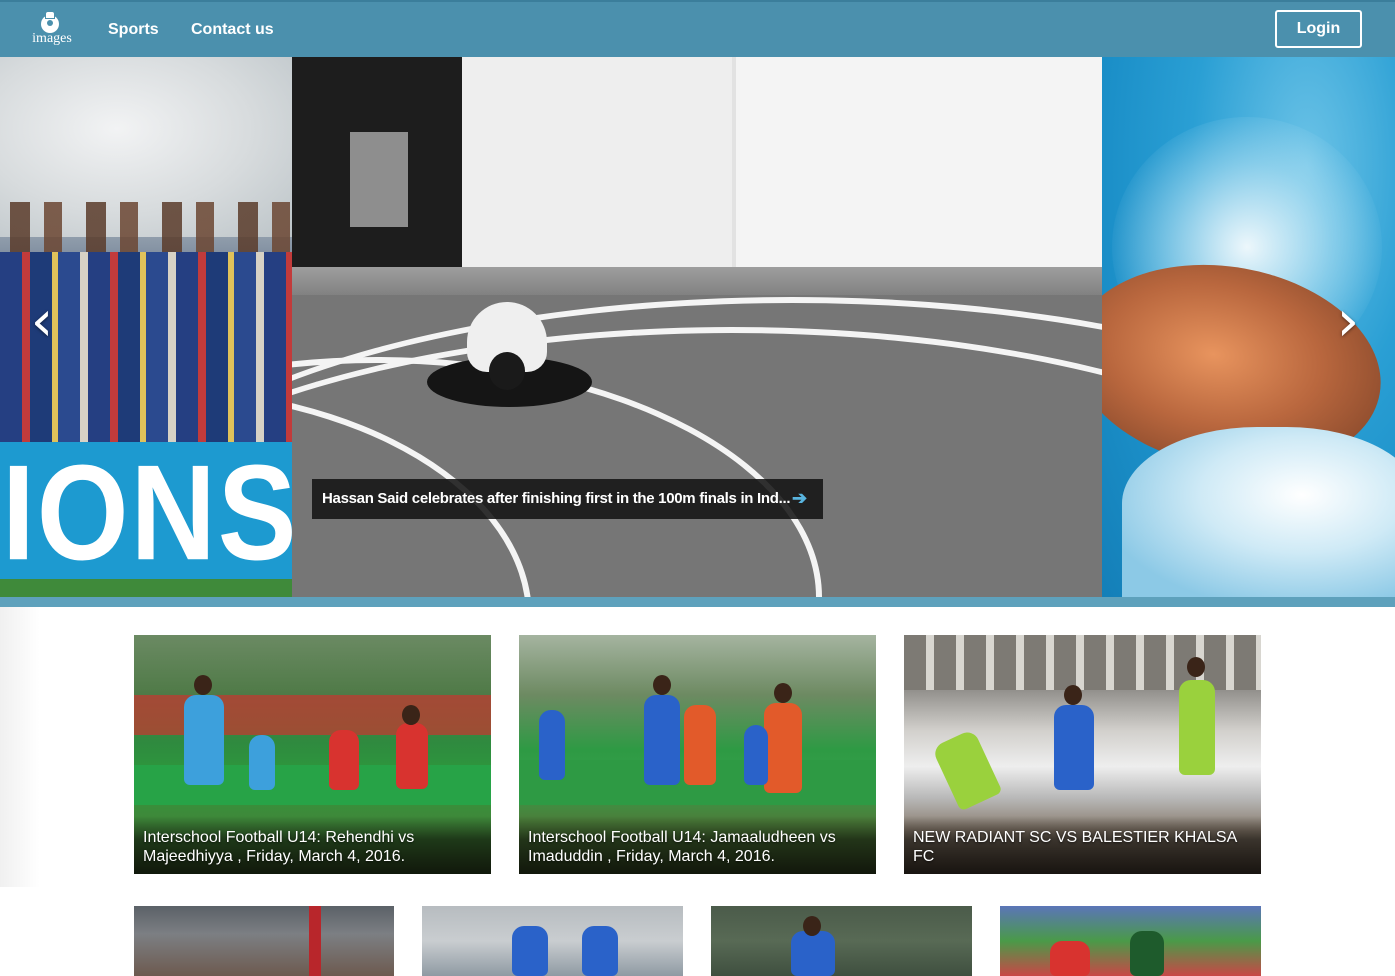  Describe the element at coordinates (147, 513) in the screenshot. I see `slide-banner-text: IONS` at that location.